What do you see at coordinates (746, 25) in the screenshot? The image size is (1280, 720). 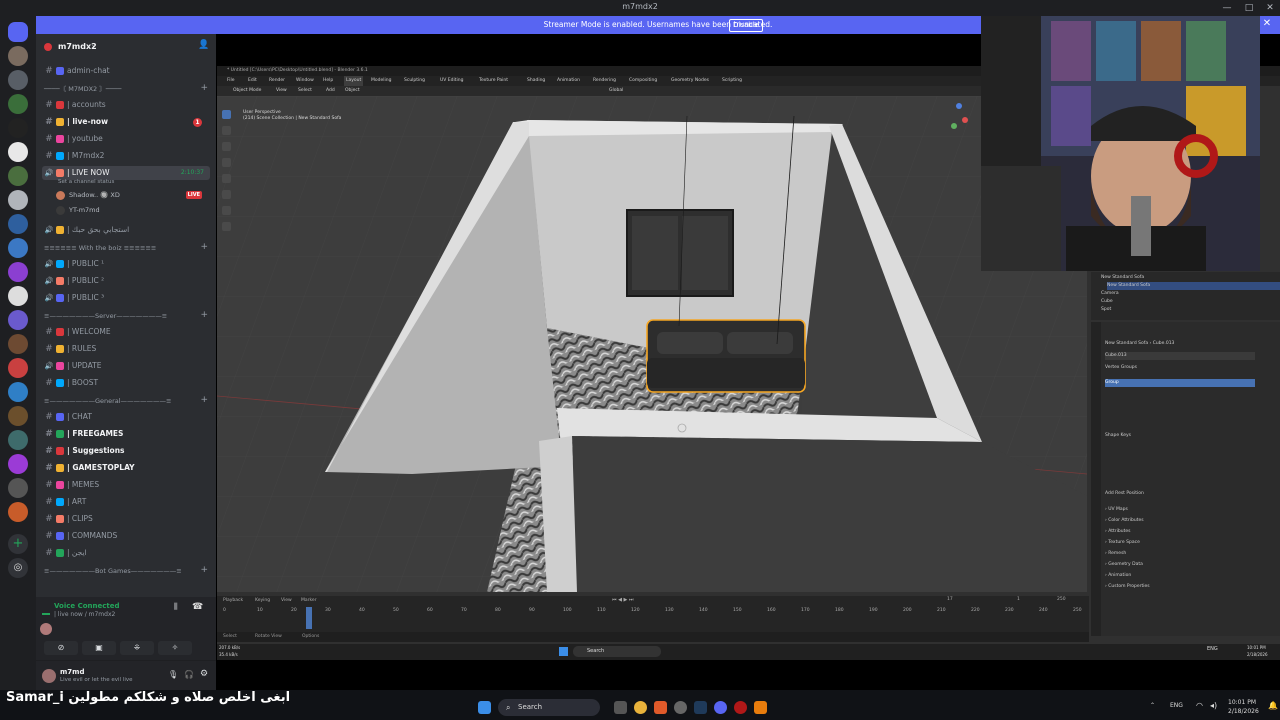 I see `disable-streamer-mode-button: Disable` at bounding box center [746, 25].